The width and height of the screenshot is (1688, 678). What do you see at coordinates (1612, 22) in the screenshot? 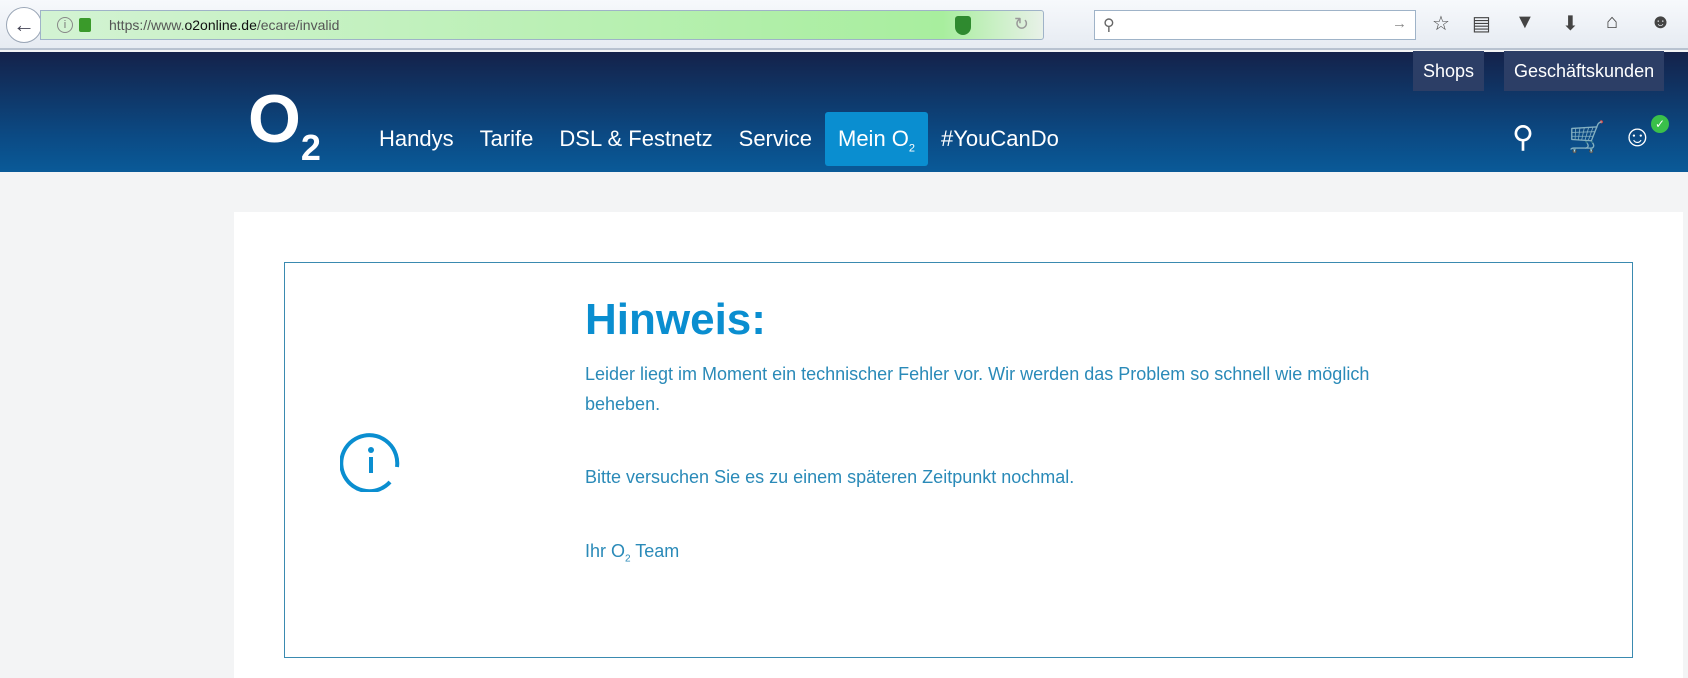
I see `home-icon: ⌂` at bounding box center [1612, 22].